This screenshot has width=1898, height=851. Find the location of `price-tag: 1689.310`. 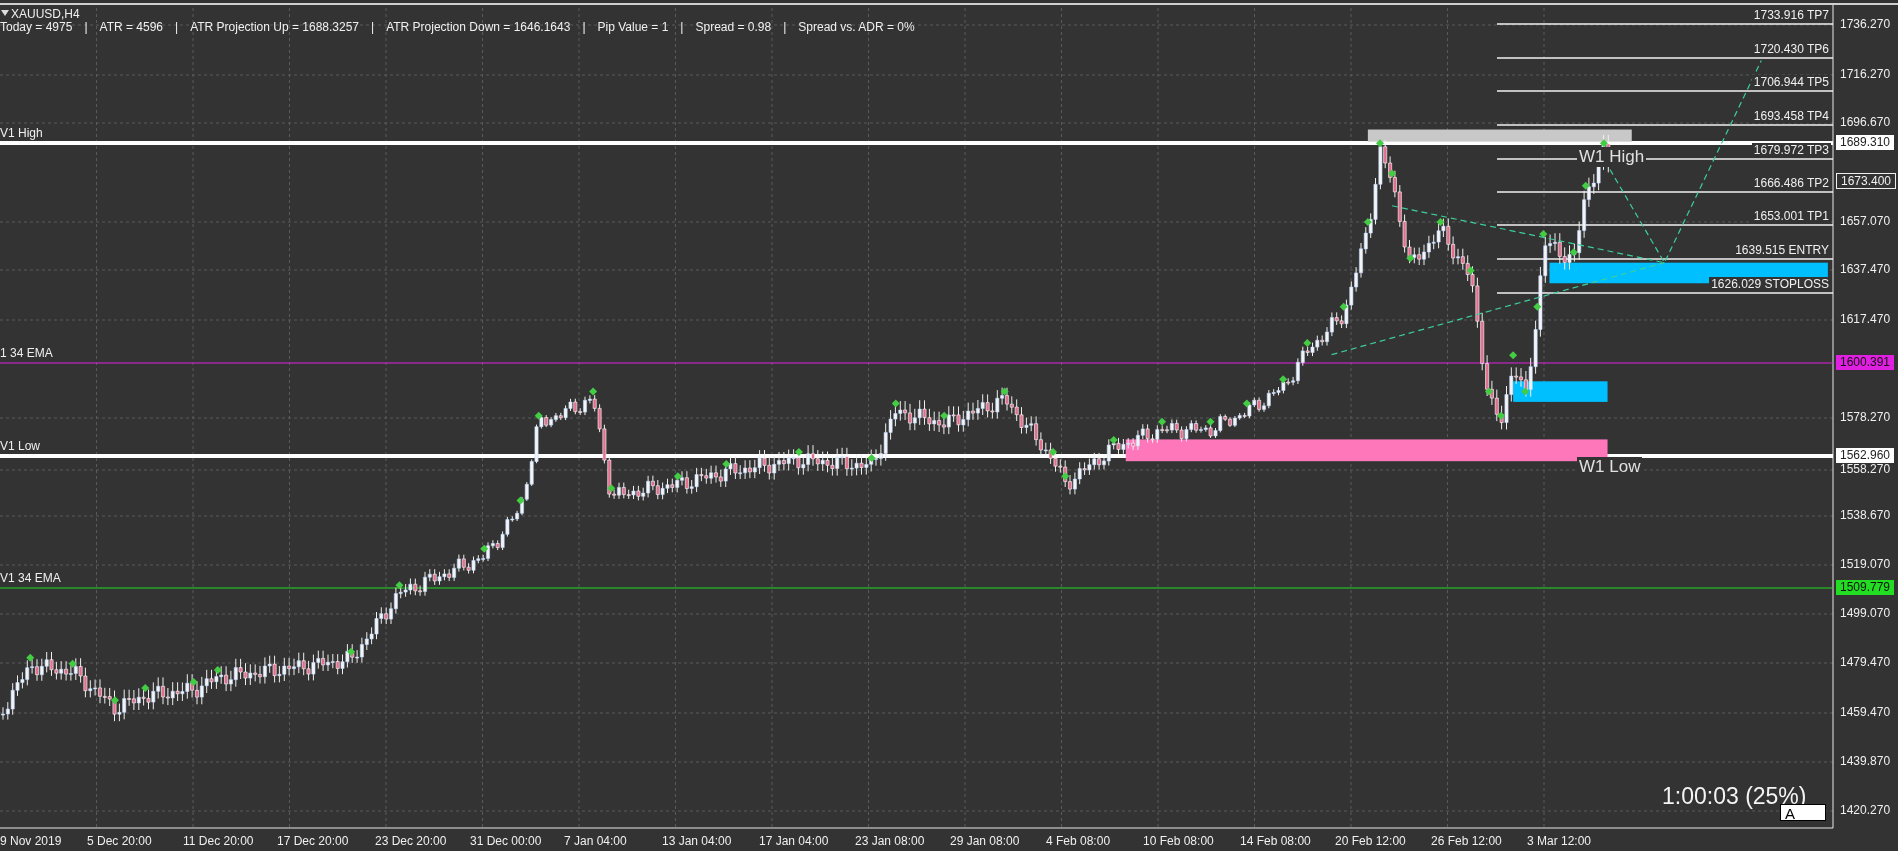

price-tag: 1689.310 is located at coordinates (1865, 142).